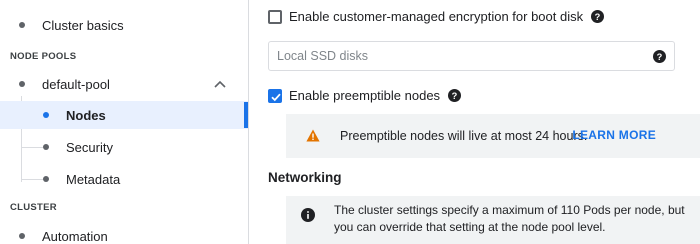 Image resolution: width=700 pixels, height=244 pixels. I want to click on sidebar-item-label: Nodes, so click(86, 115).